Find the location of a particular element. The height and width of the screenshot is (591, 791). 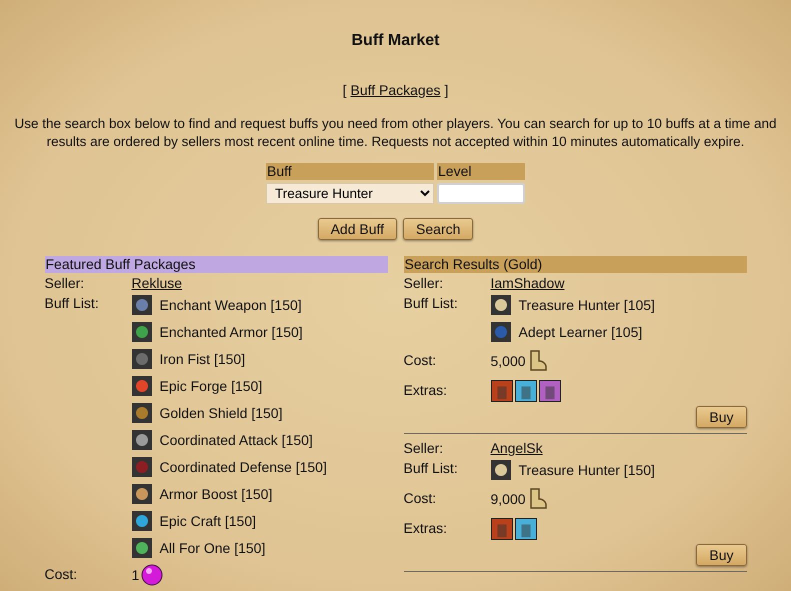

cost-value: 1 is located at coordinates (136, 575).